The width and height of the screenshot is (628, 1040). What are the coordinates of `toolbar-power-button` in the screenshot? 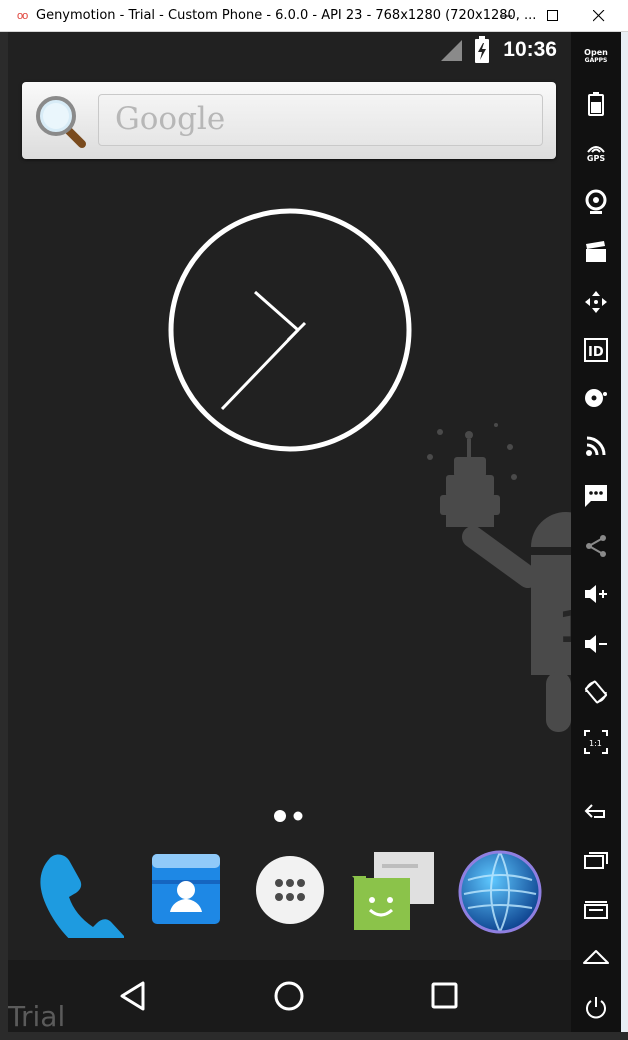 It's located at (596, 1008).